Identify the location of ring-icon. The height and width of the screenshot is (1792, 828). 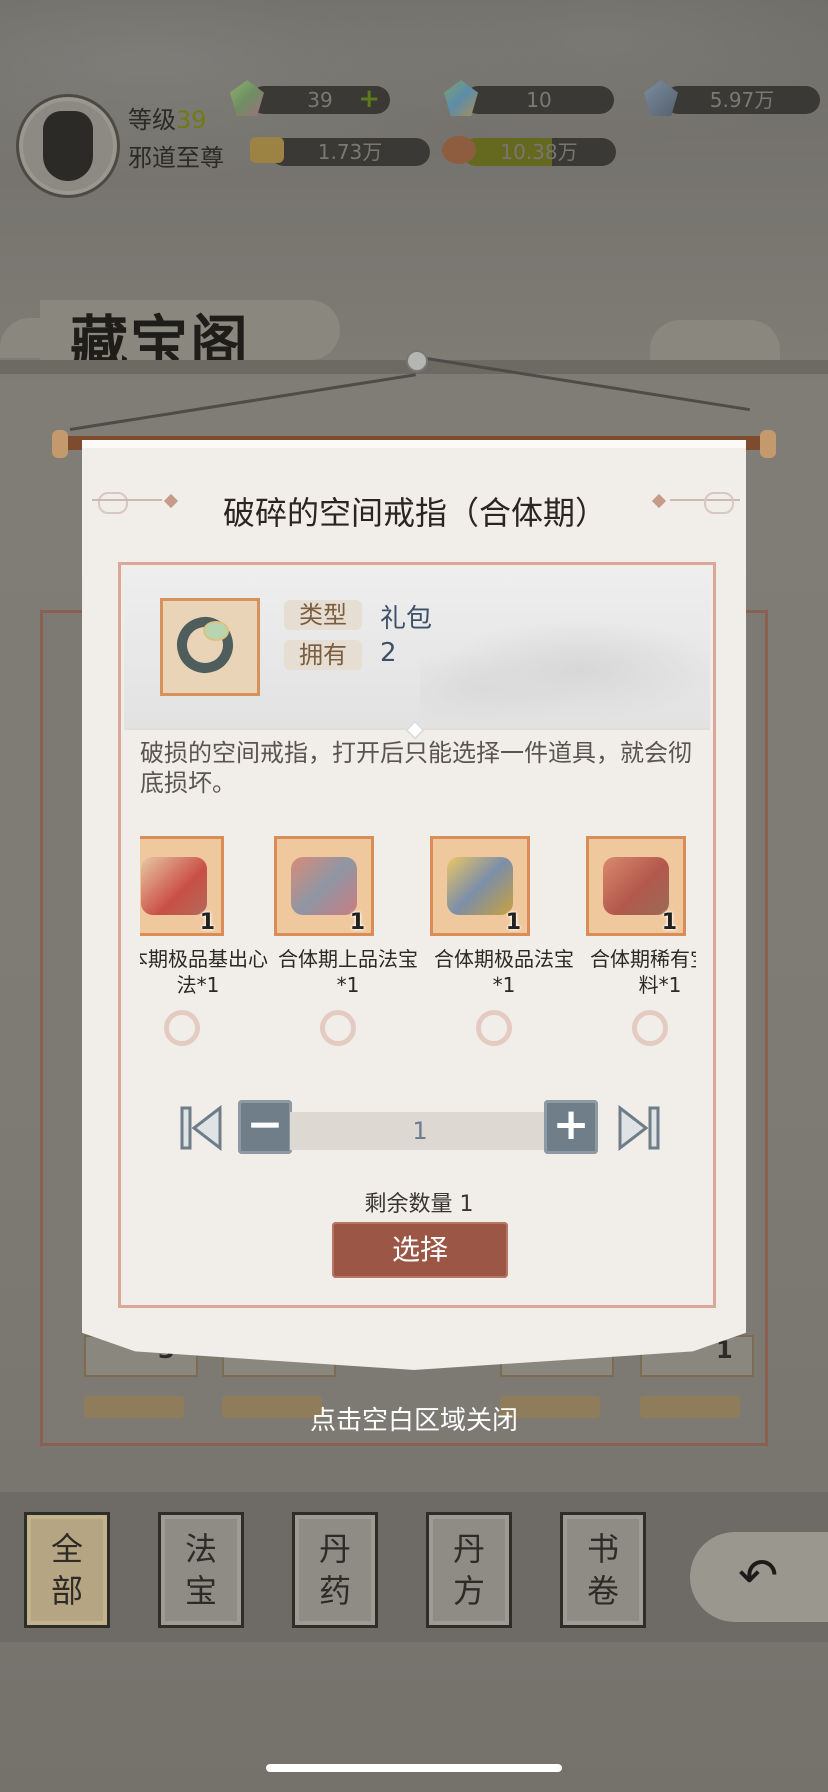
(205, 645).